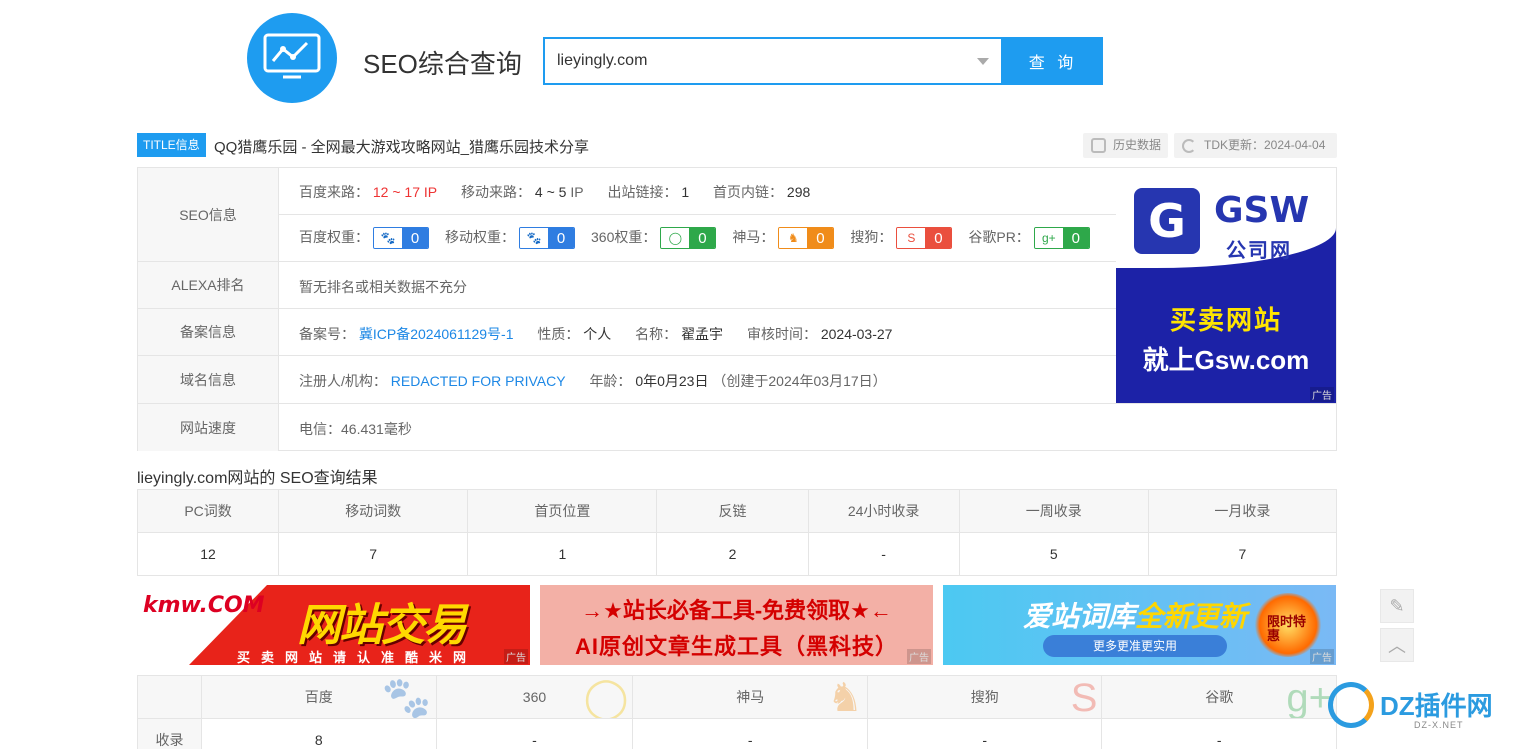  Describe the element at coordinates (1125, 145) in the screenshot. I see `history-button: 历史数据` at that location.